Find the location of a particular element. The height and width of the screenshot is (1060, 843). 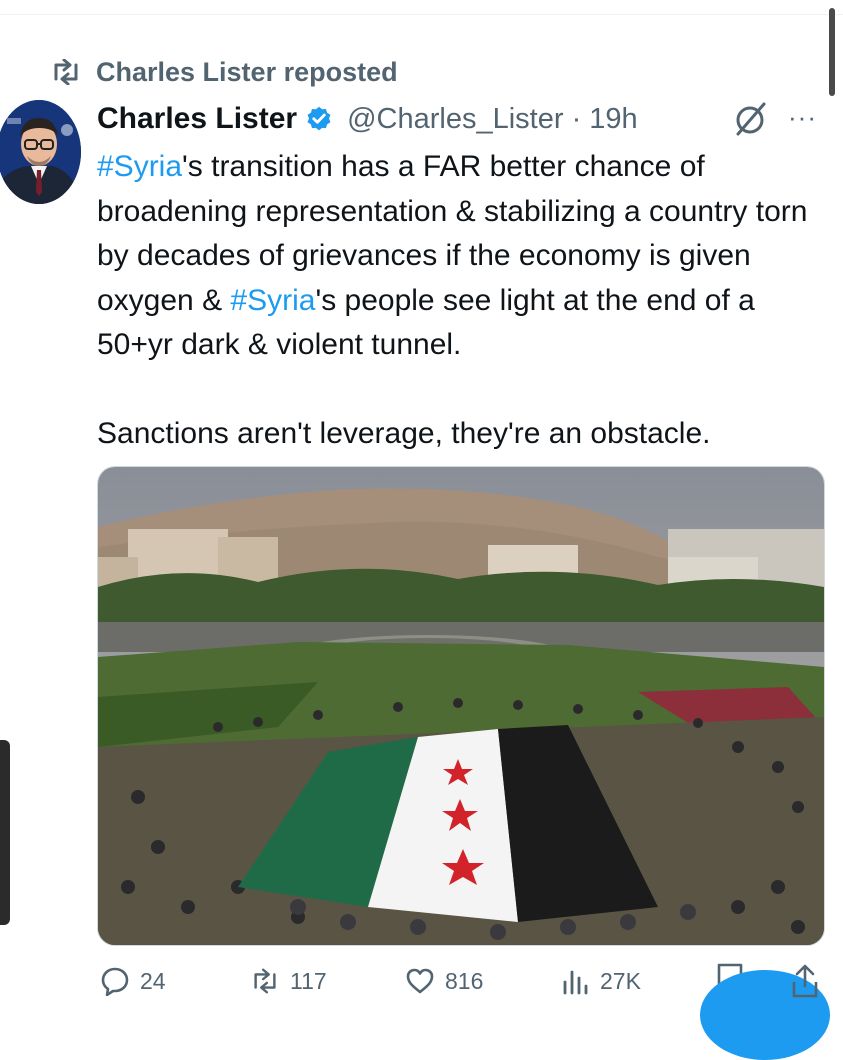

repost-count: 117 is located at coordinates (308, 980).